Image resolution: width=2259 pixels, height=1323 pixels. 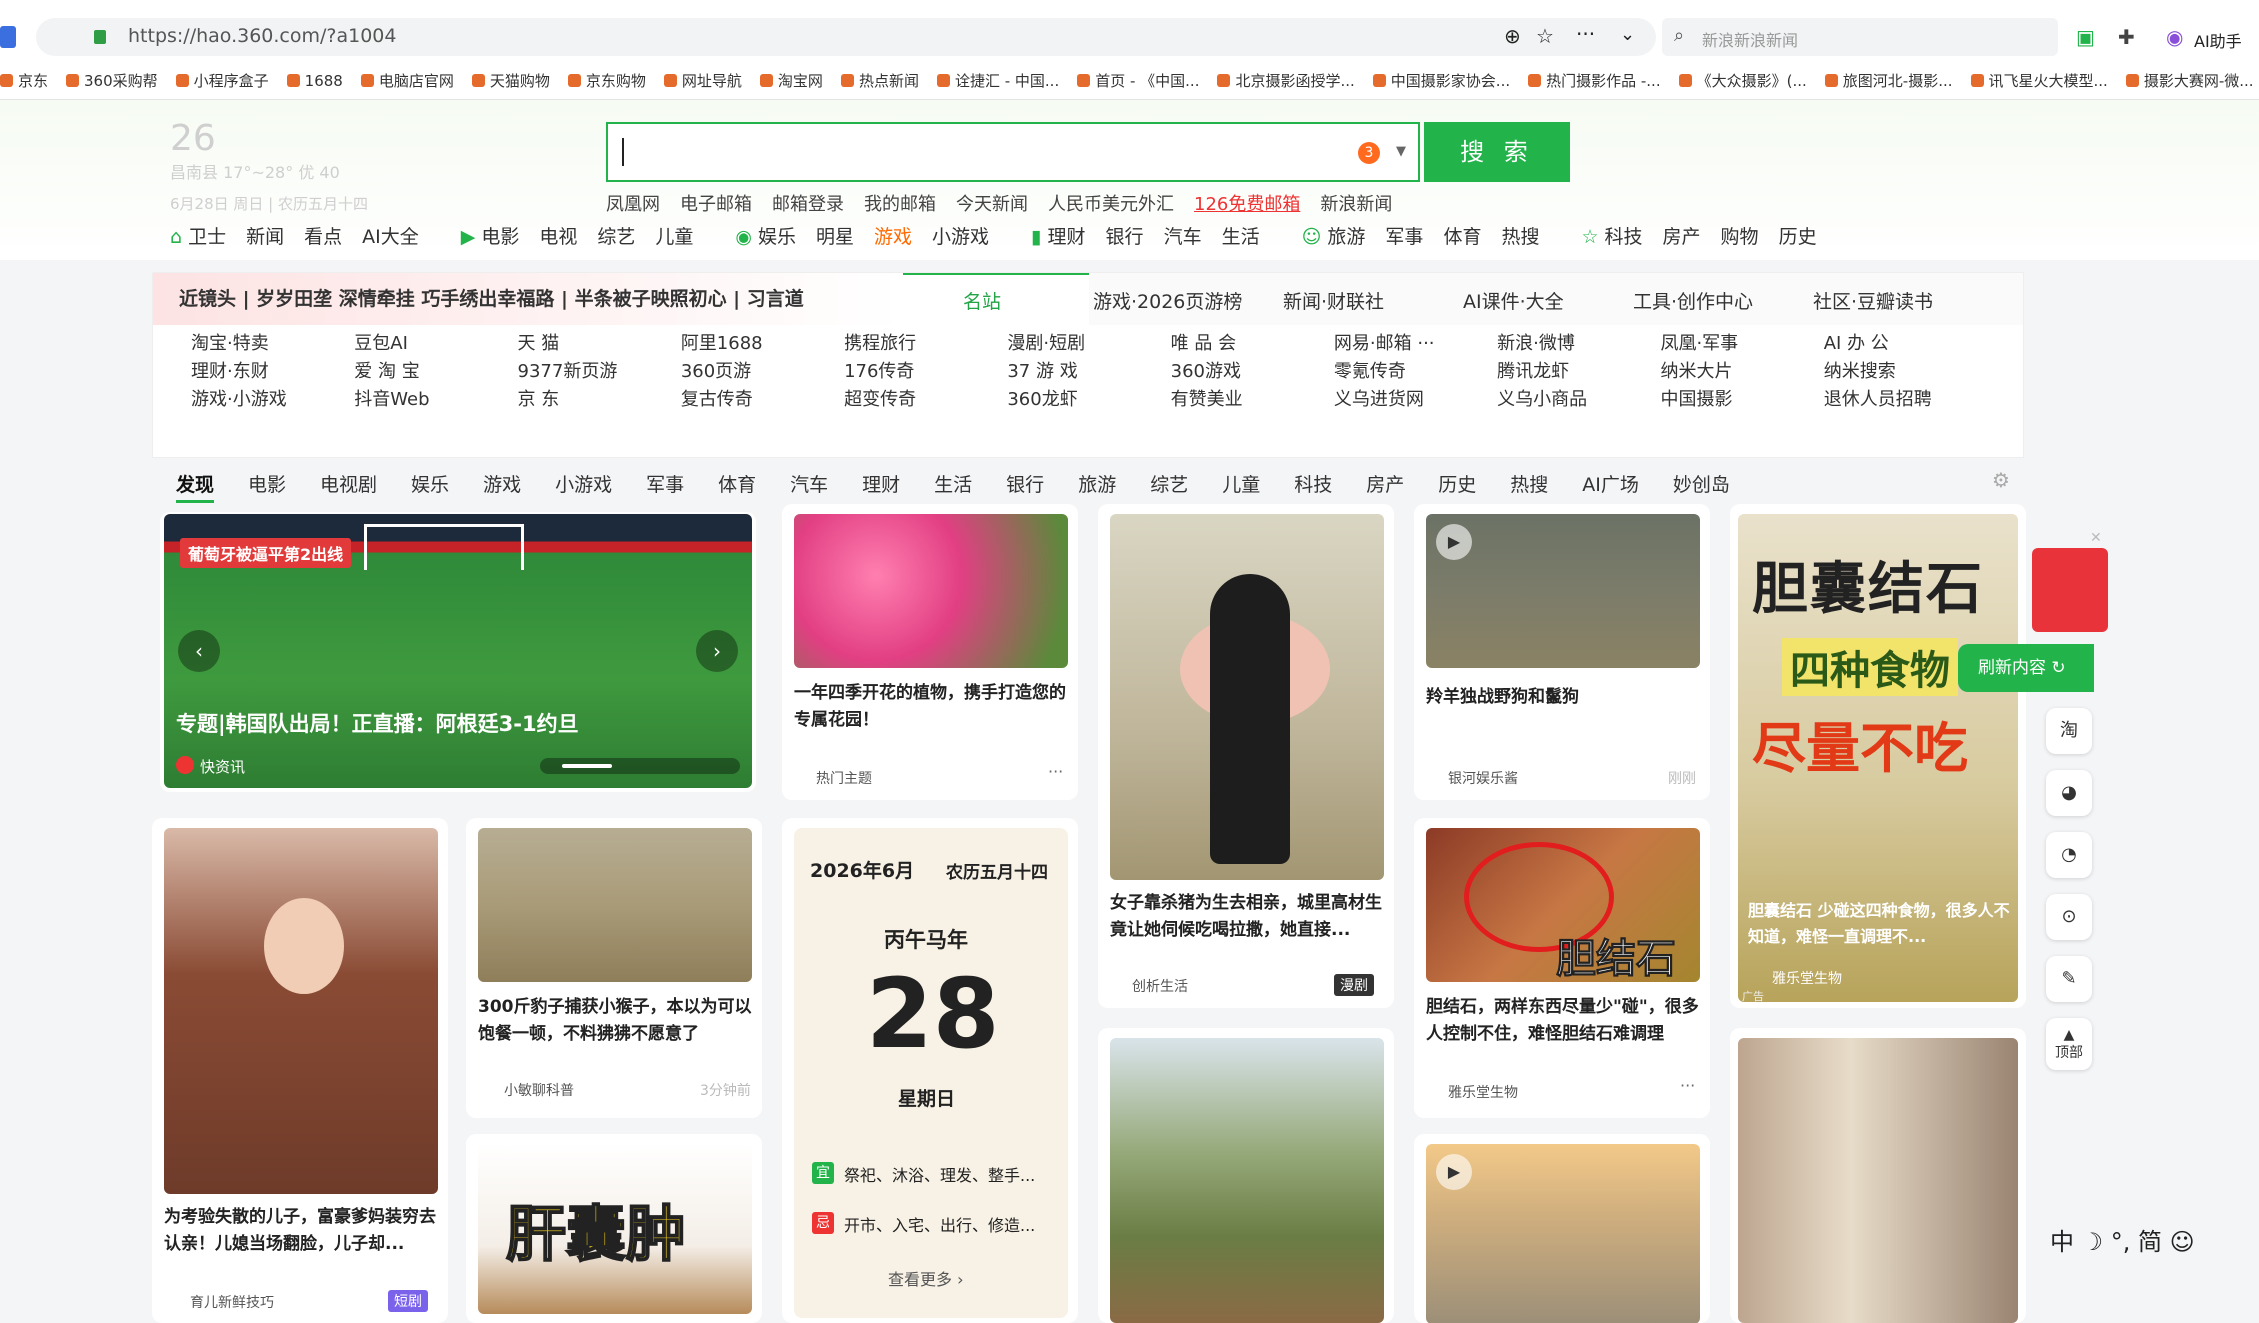 What do you see at coordinates (1860, 370) in the screenshot?
I see `site-link: 纳米搜索` at bounding box center [1860, 370].